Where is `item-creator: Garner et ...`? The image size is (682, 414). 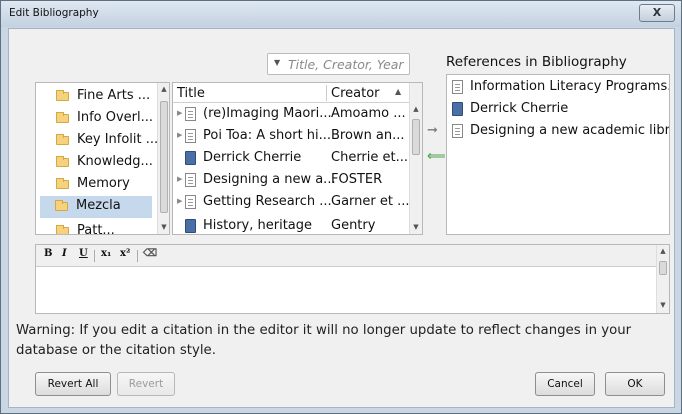 item-creator: Garner et ... is located at coordinates (370, 201).